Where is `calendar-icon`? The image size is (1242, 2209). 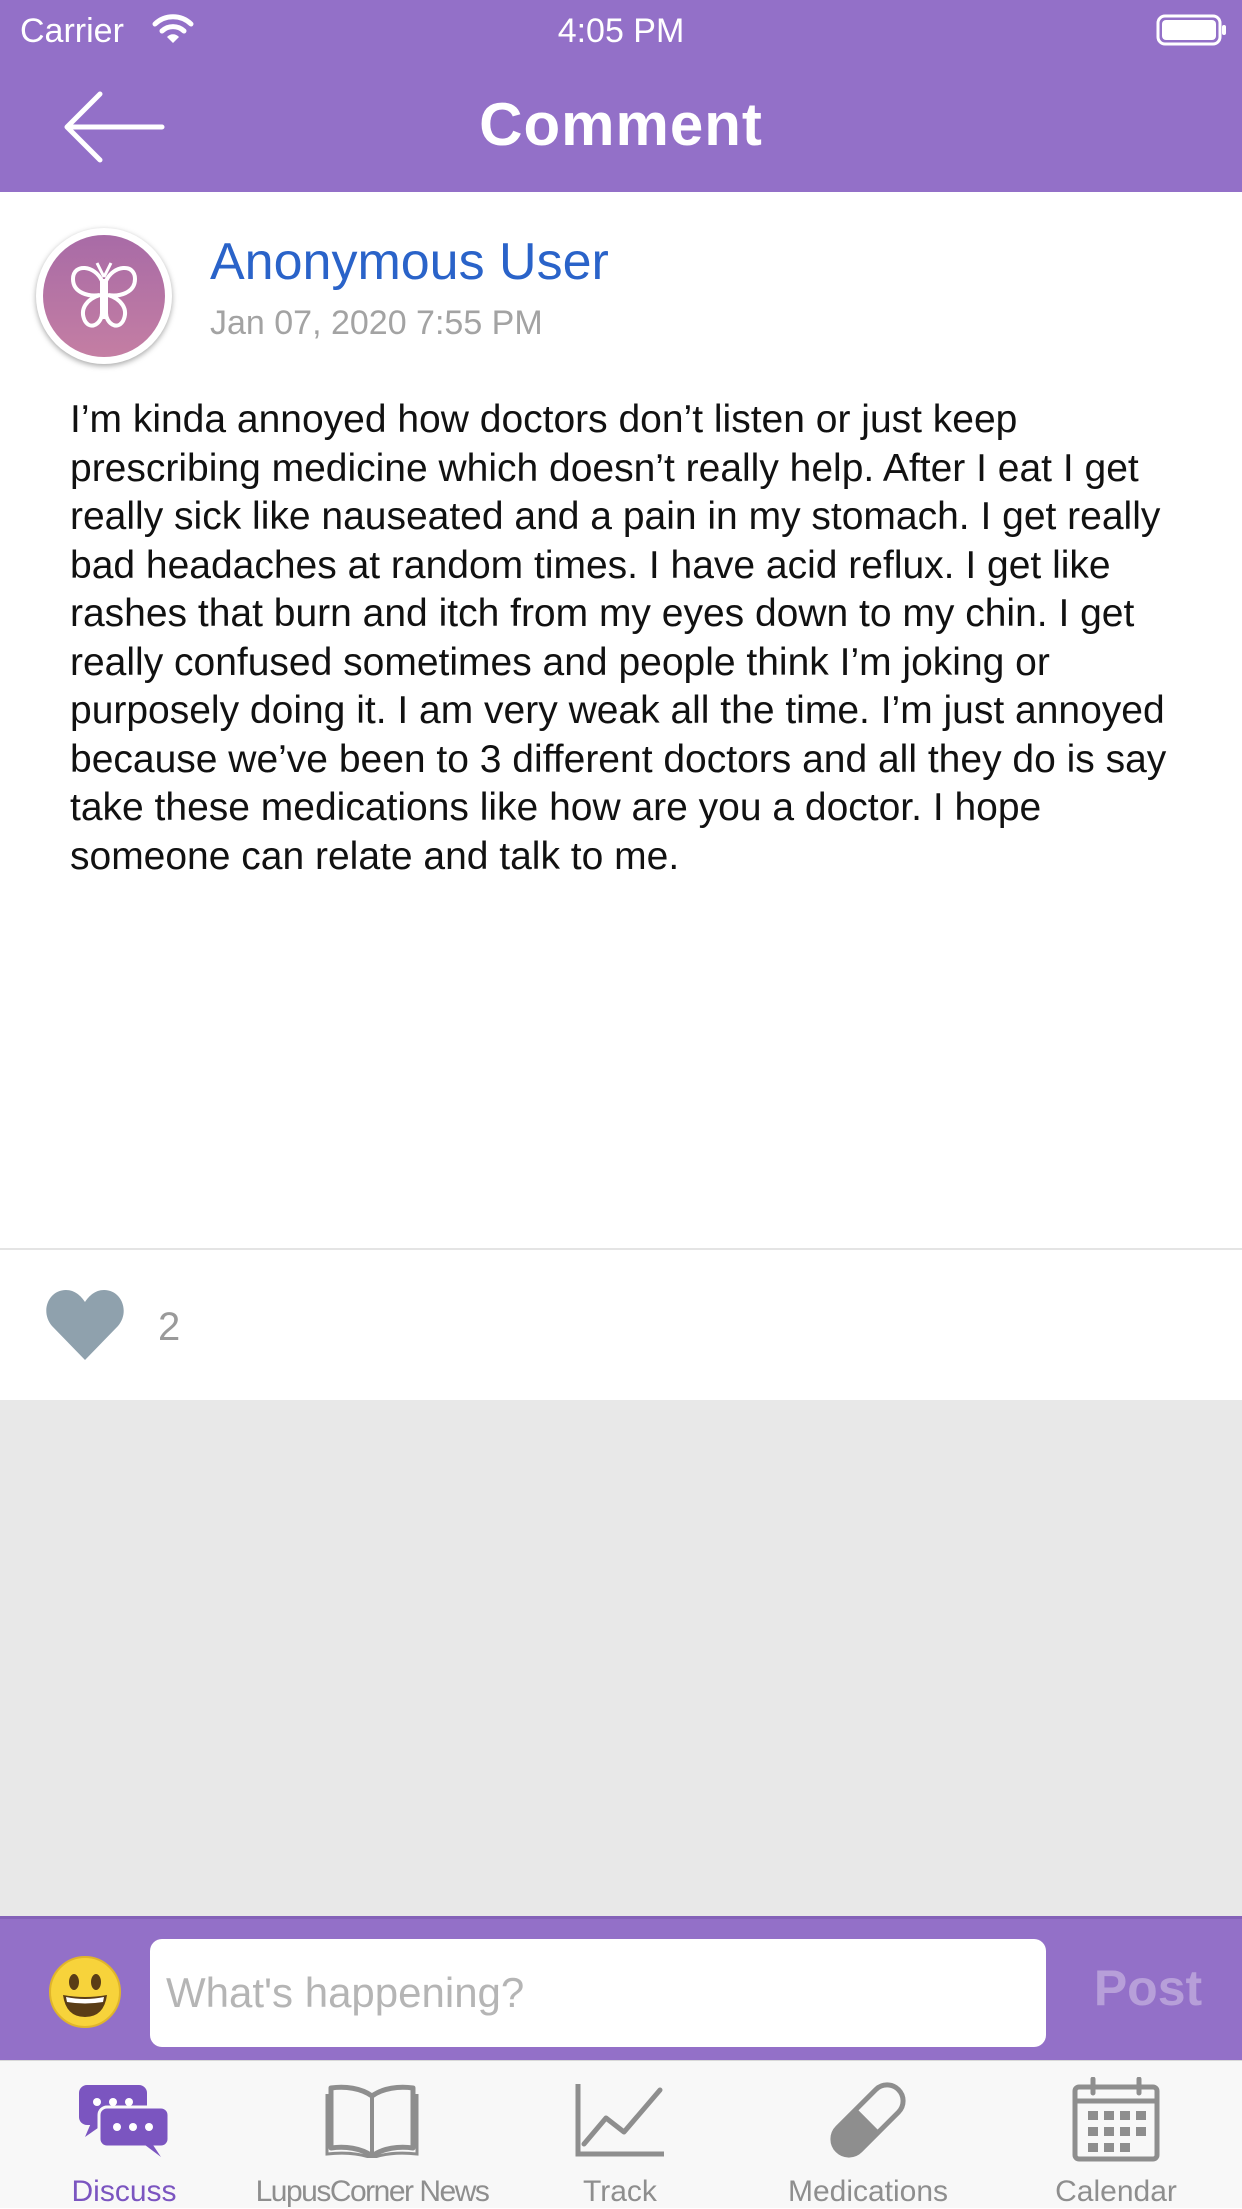
calendar-icon is located at coordinates (1116, 2120).